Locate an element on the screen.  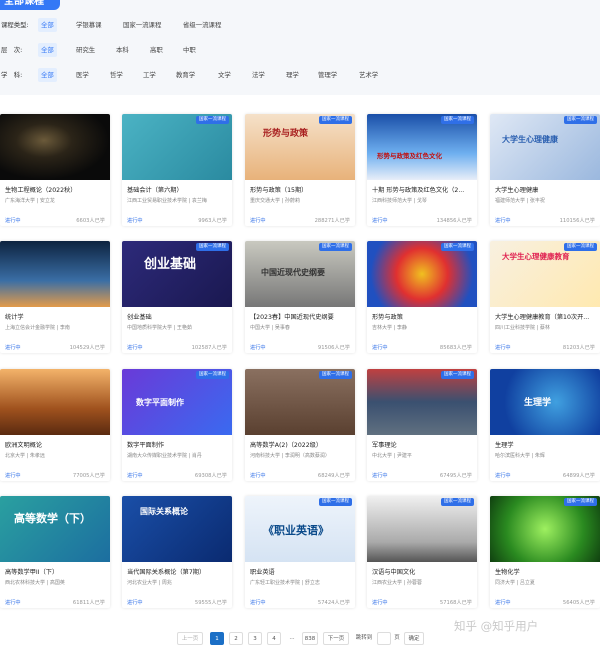
filter-subject-management: 管理学 is located at coordinates (327, 75).